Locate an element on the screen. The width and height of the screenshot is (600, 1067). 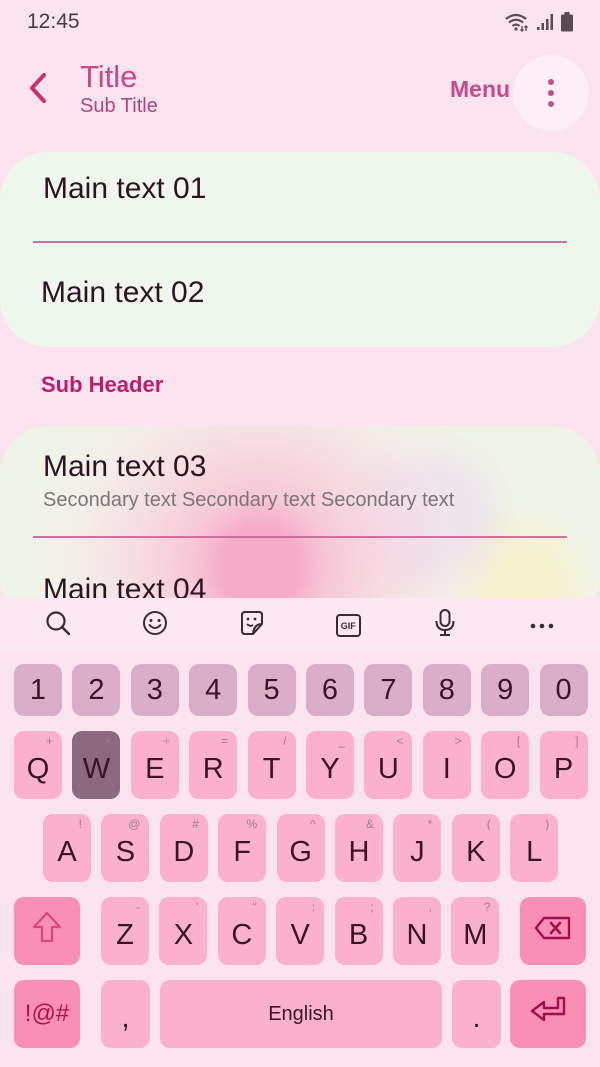
symbols-key-label: !@# is located at coordinates (47, 1013).